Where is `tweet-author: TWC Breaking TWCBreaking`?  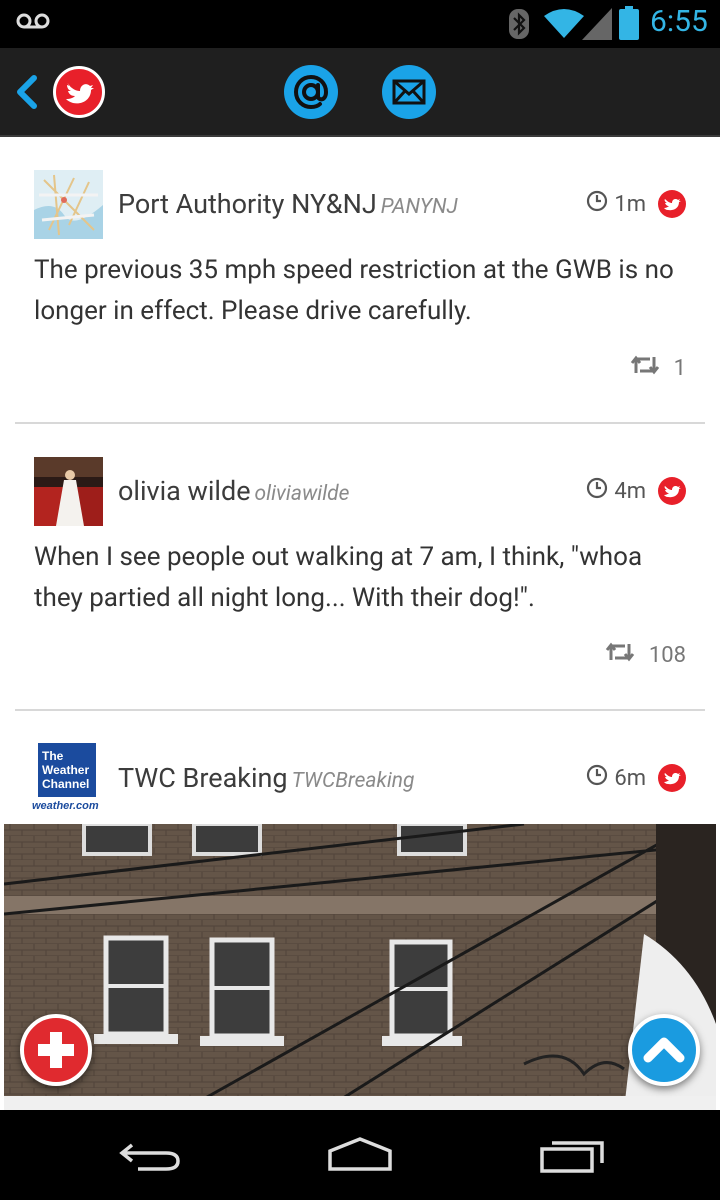
tweet-author: TWC Breaking TWCBreaking is located at coordinates (266, 778).